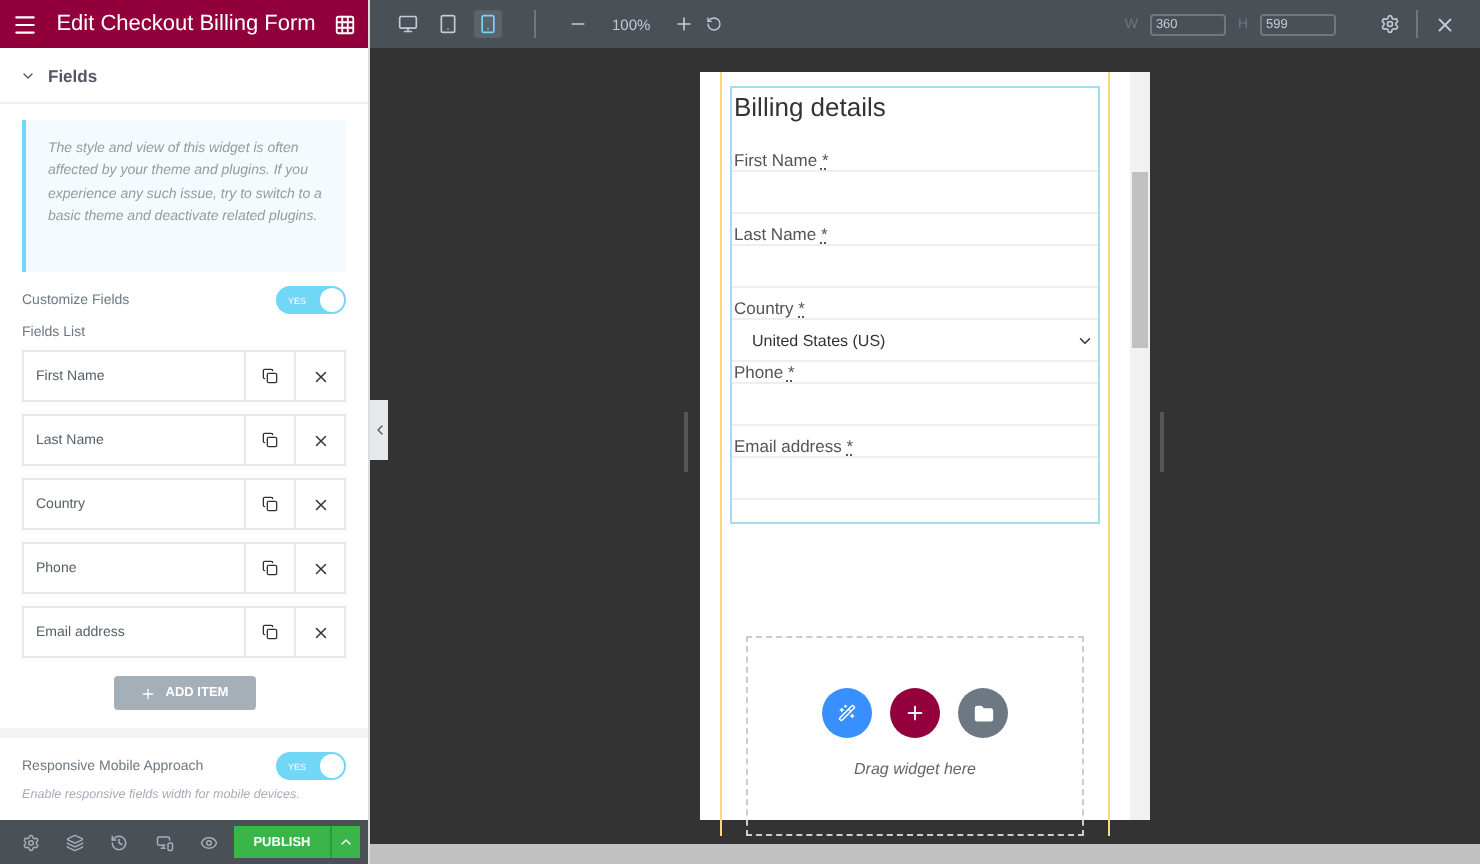  I want to click on publish-options-button, so click(345, 842).